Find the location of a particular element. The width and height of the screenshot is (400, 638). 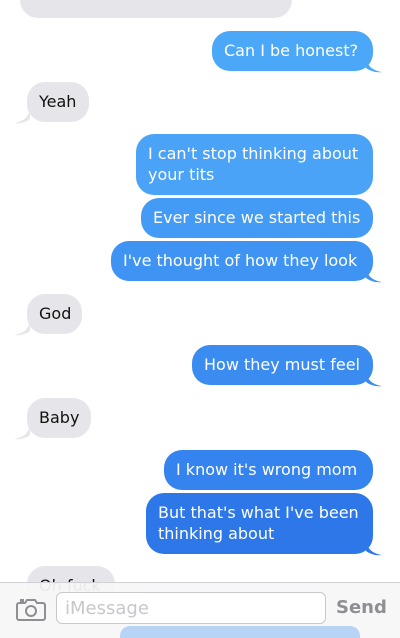

incoming-bubble: God is located at coordinates (54, 314).